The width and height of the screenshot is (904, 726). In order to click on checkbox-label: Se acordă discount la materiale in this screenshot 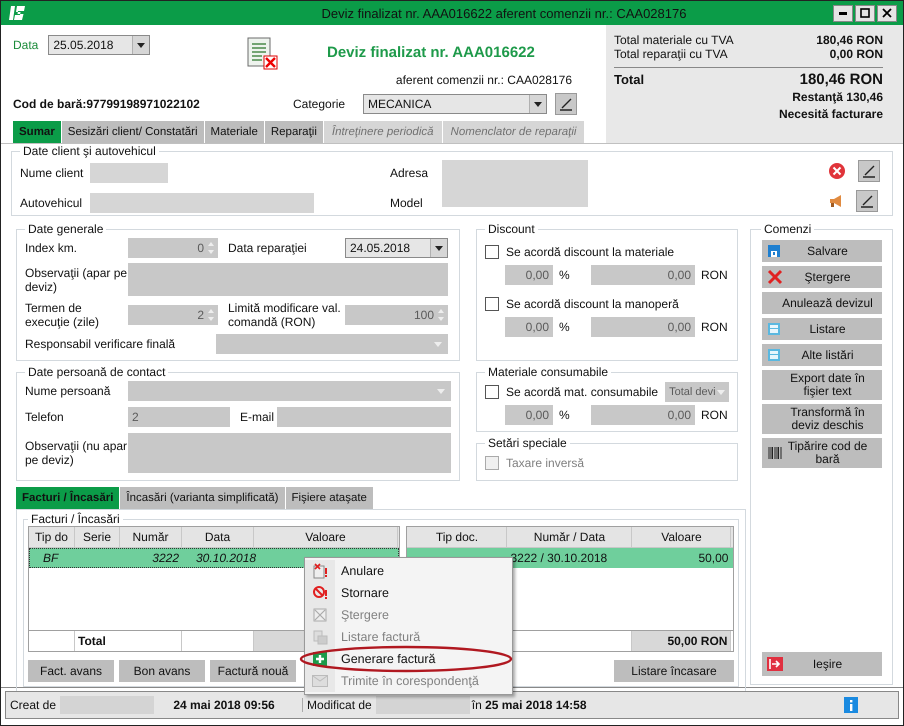, I will do `click(590, 252)`.